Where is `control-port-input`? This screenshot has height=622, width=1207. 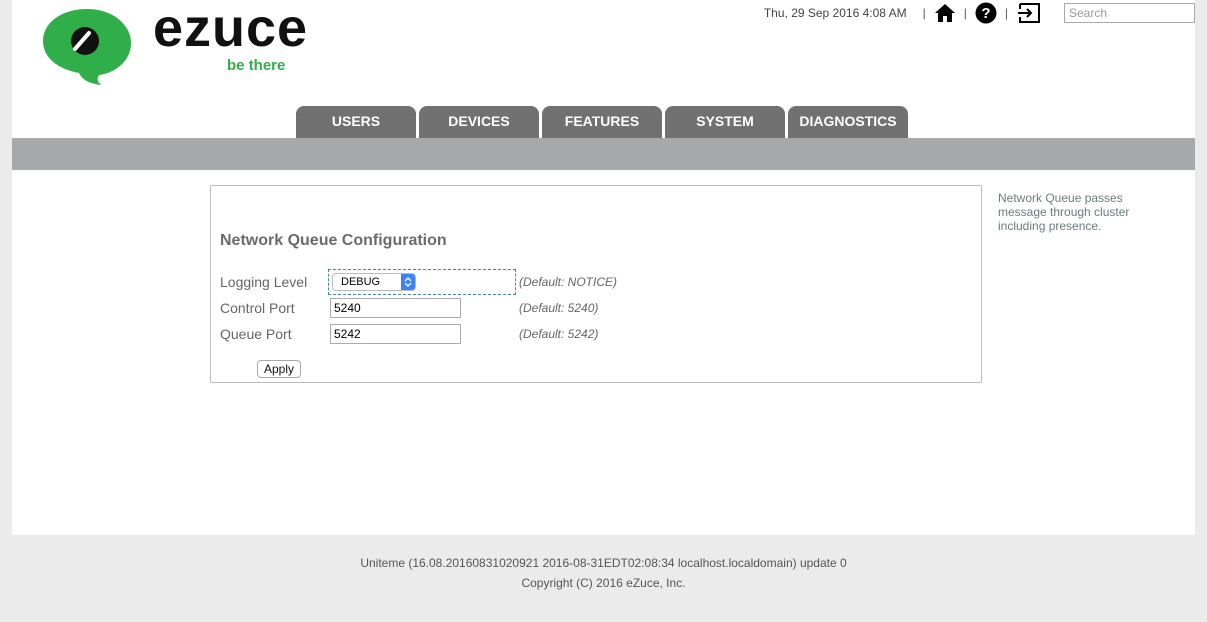
control-port-input is located at coordinates (395, 308).